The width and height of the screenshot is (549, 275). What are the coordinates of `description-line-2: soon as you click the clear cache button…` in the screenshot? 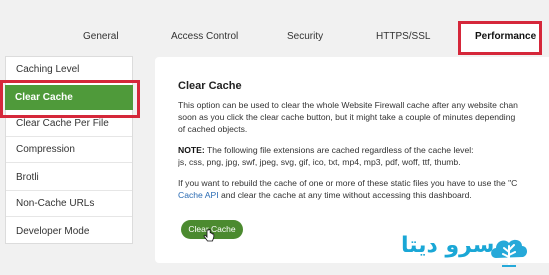 It's located at (347, 117).